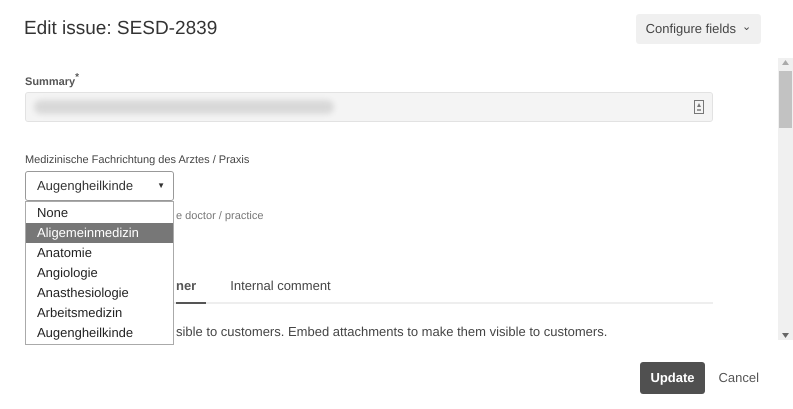 Image resolution: width=793 pixels, height=409 pixels. I want to click on comment-tab: Internal comment, so click(285, 290).